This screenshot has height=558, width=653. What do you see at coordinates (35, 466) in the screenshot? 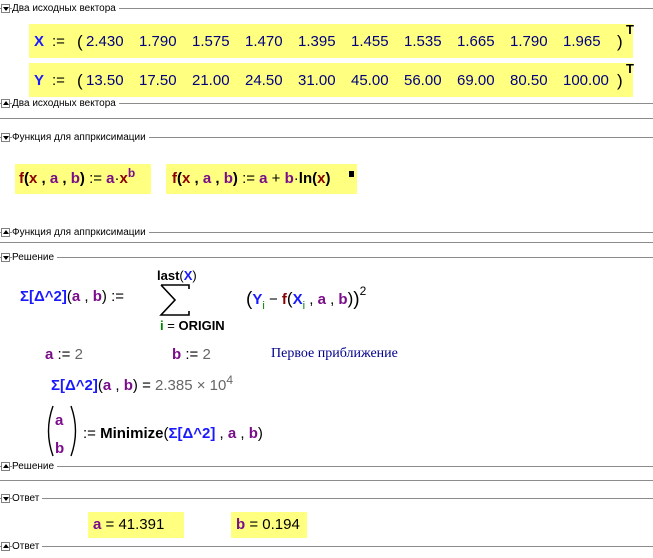
I see `region-label: Решение` at bounding box center [35, 466].